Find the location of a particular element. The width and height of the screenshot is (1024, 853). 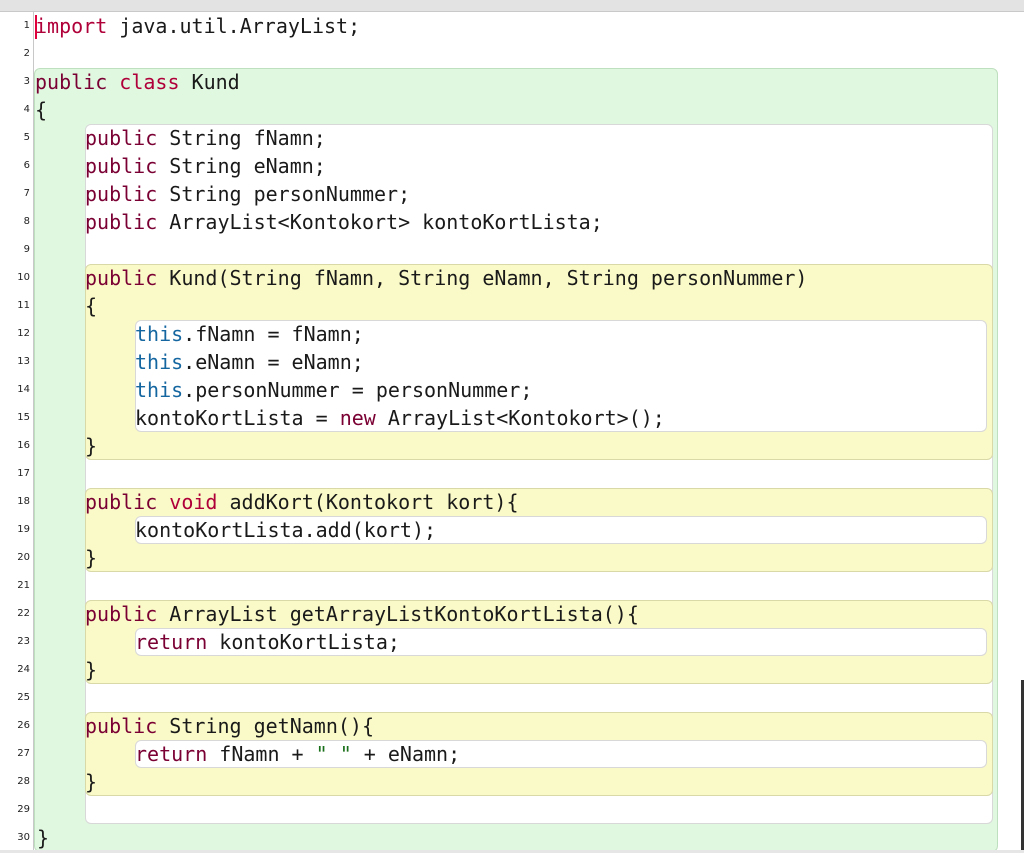

line-number: 26 is located at coordinates (23, 725).